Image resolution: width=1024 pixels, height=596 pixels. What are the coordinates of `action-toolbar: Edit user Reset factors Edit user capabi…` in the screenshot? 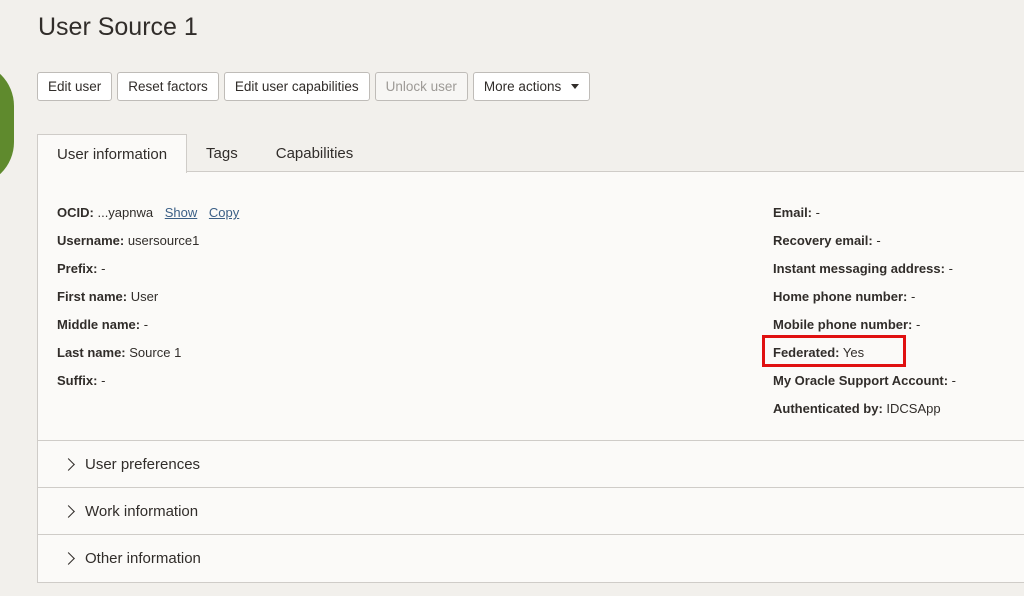 It's located at (314, 86).